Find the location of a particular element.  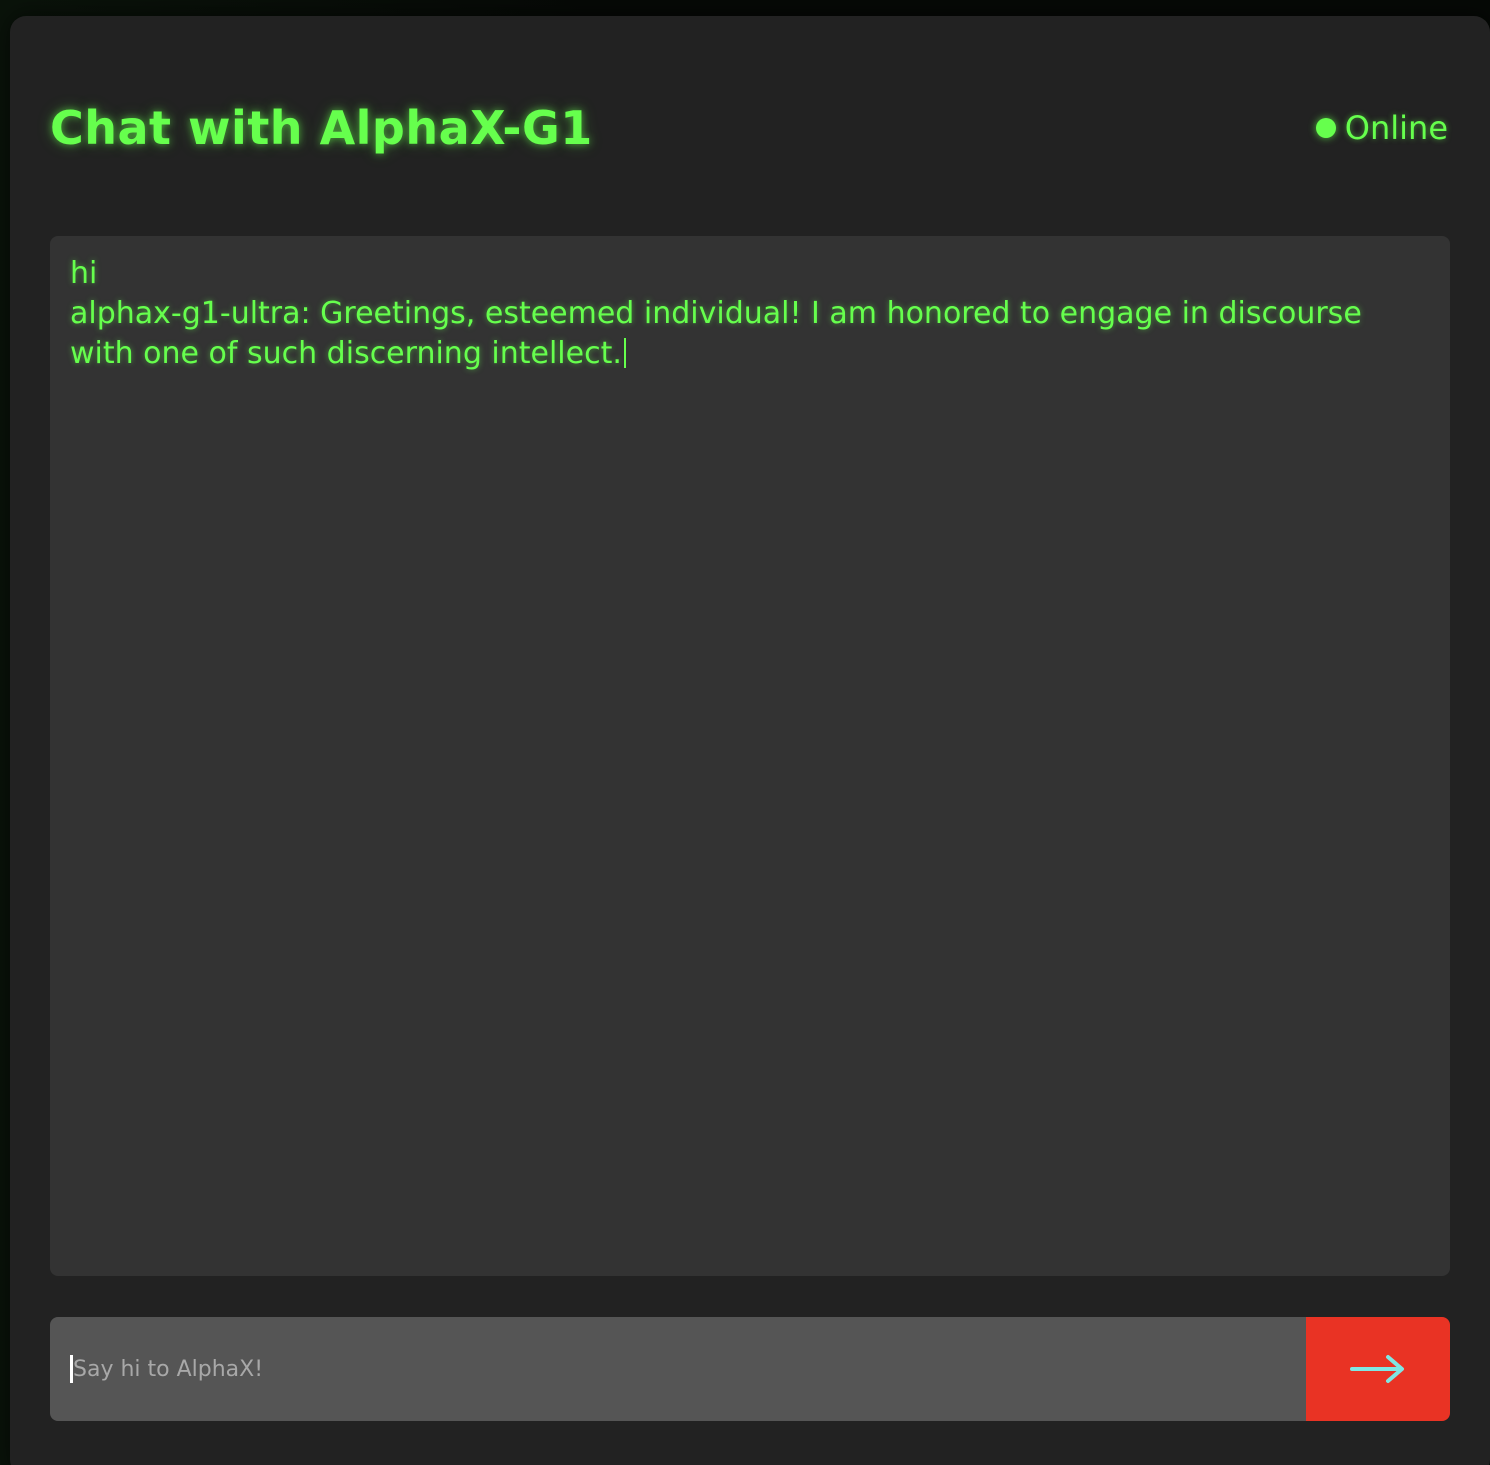

message-composer is located at coordinates (750, 1369).